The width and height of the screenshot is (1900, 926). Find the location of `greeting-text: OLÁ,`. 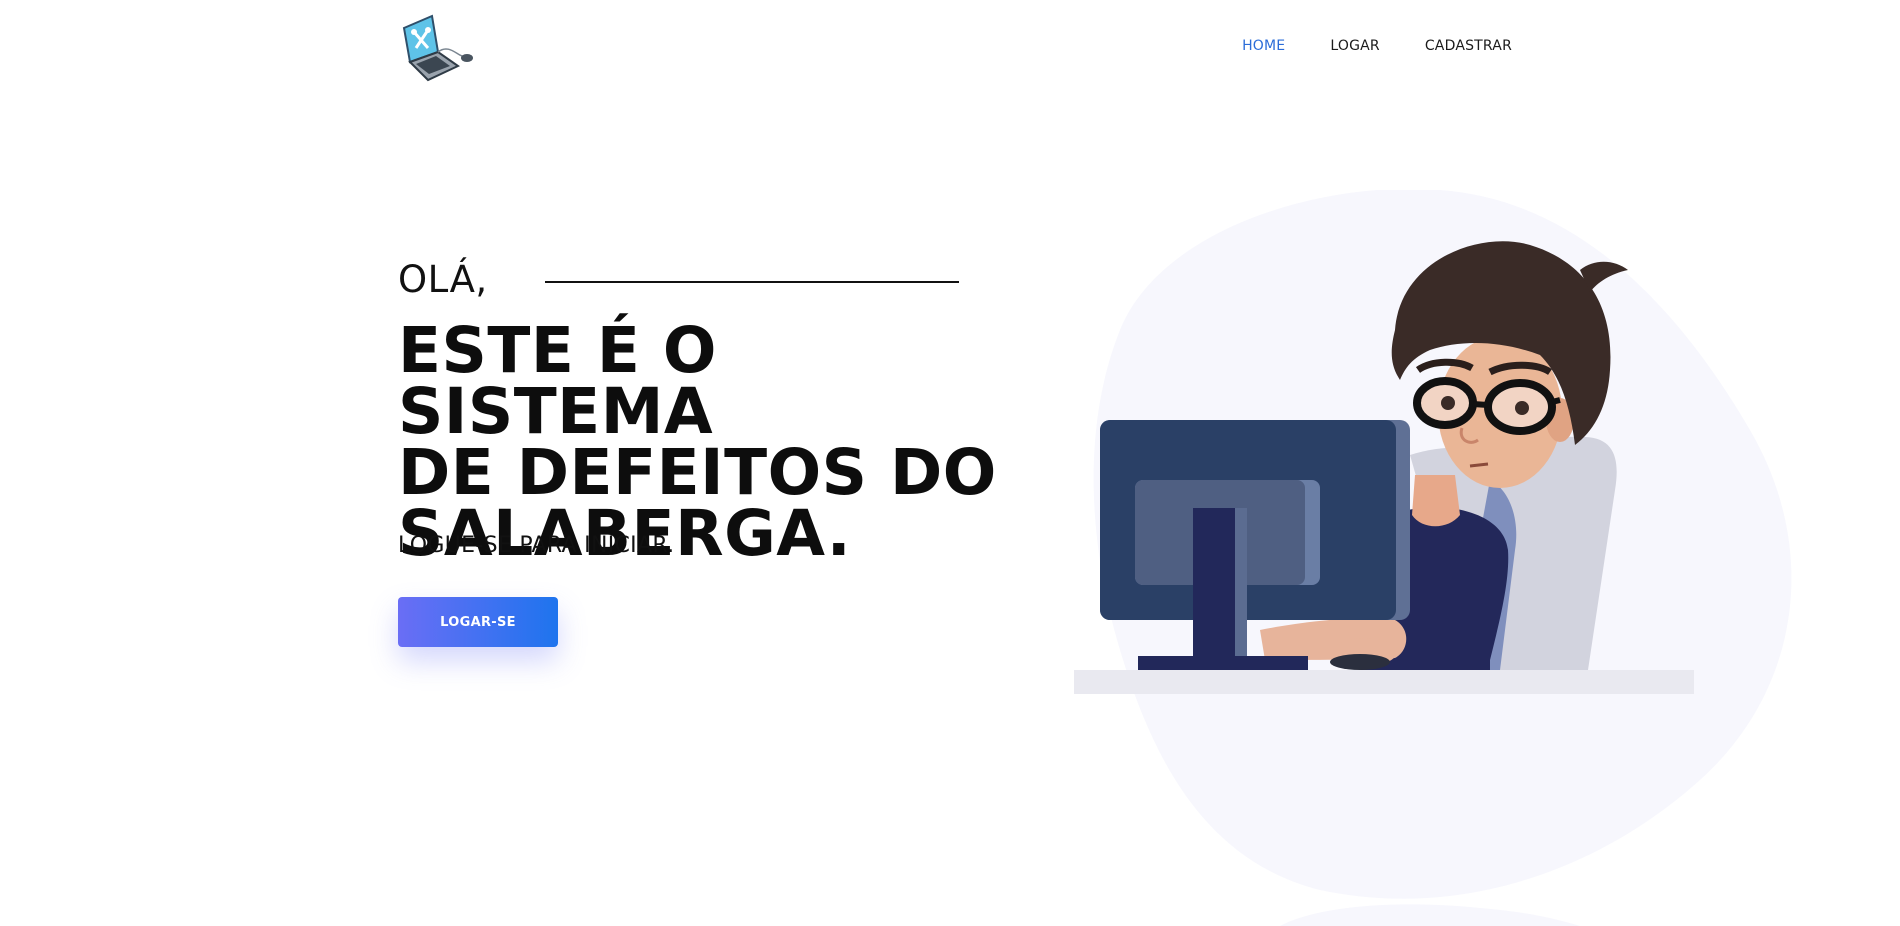

greeting-text: OLÁ, is located at coordinates (443, 279).